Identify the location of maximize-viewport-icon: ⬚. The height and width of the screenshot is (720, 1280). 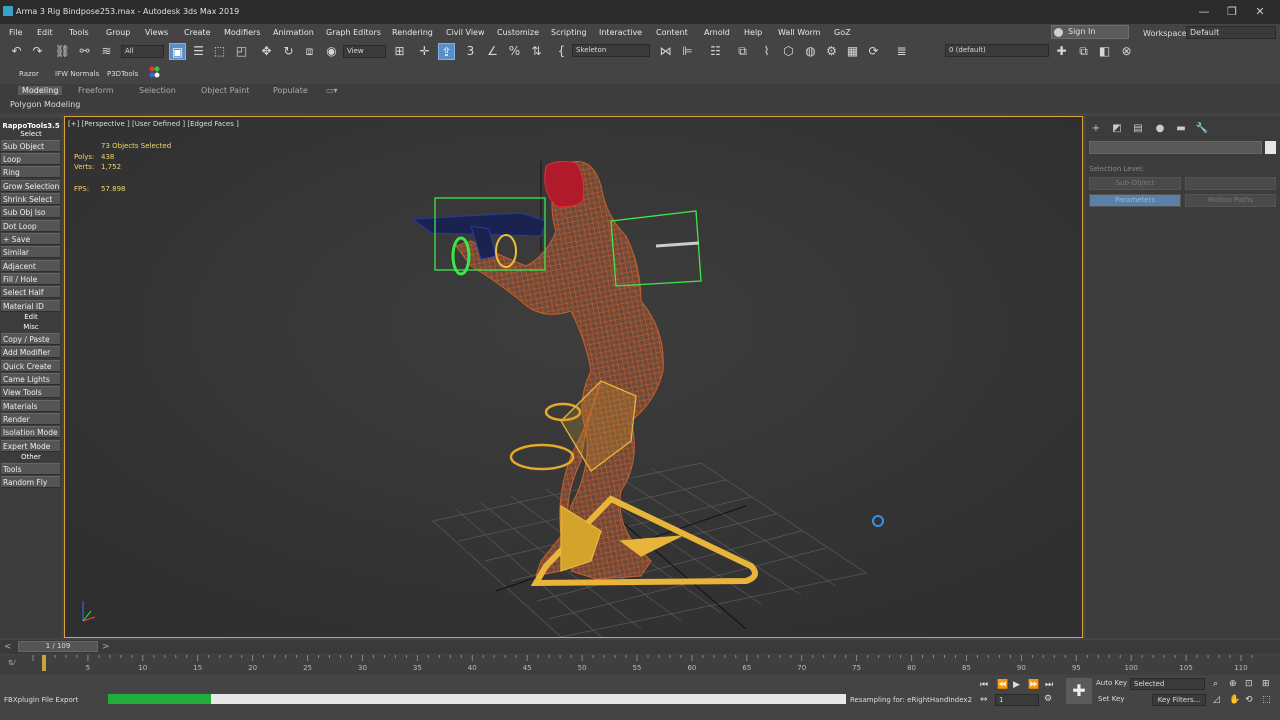
(1266, 700).